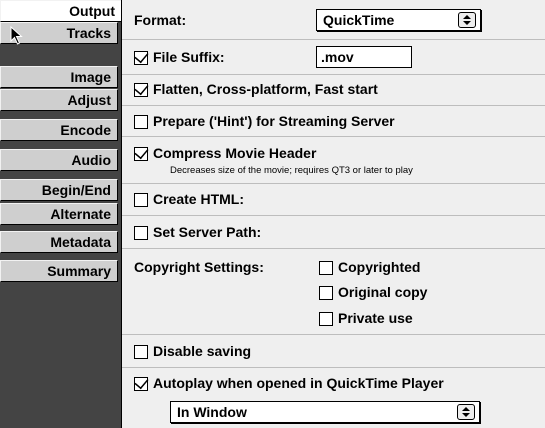 This screenshot has height=428, width=545. I want to click on original-copy-checkbox, so click(326, 293).